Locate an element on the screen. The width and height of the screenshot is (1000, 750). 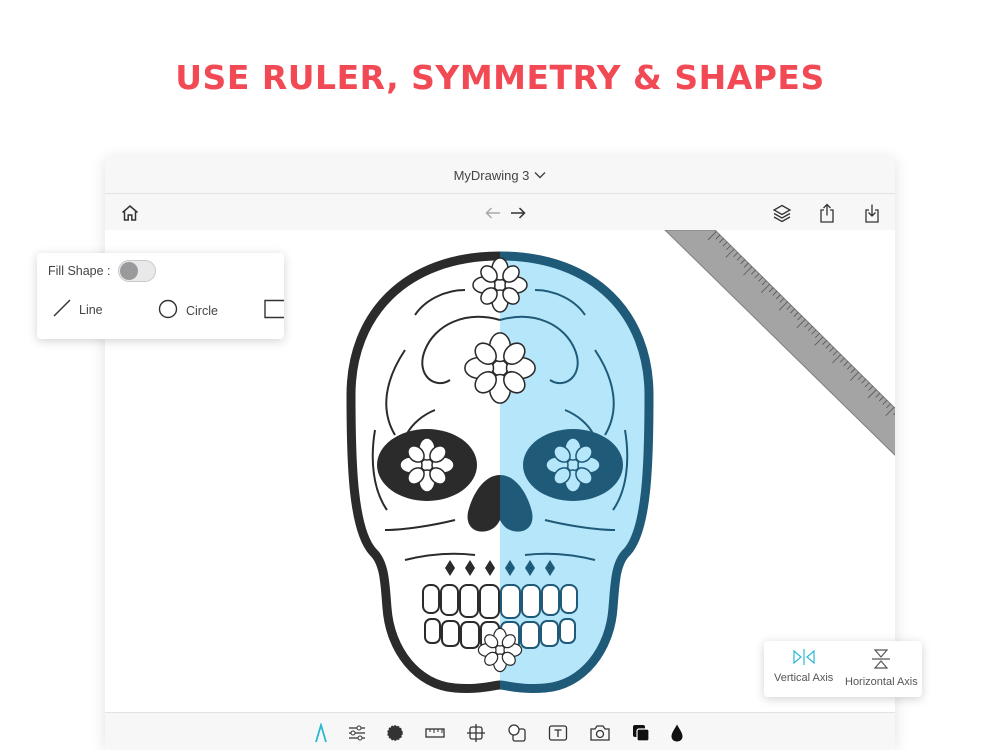
rectangle-icon is located at coordinates (273, 310).